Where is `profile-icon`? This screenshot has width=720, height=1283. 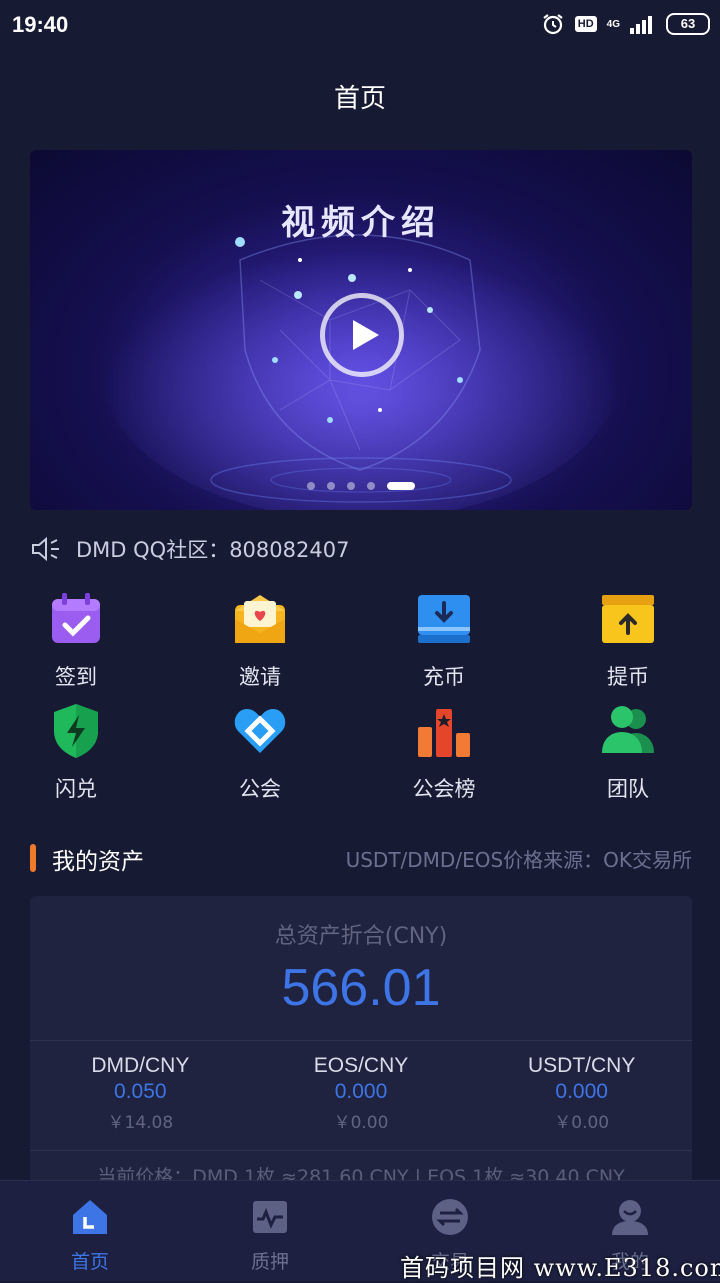
profile-icon is located at coordinates (630, 1217).